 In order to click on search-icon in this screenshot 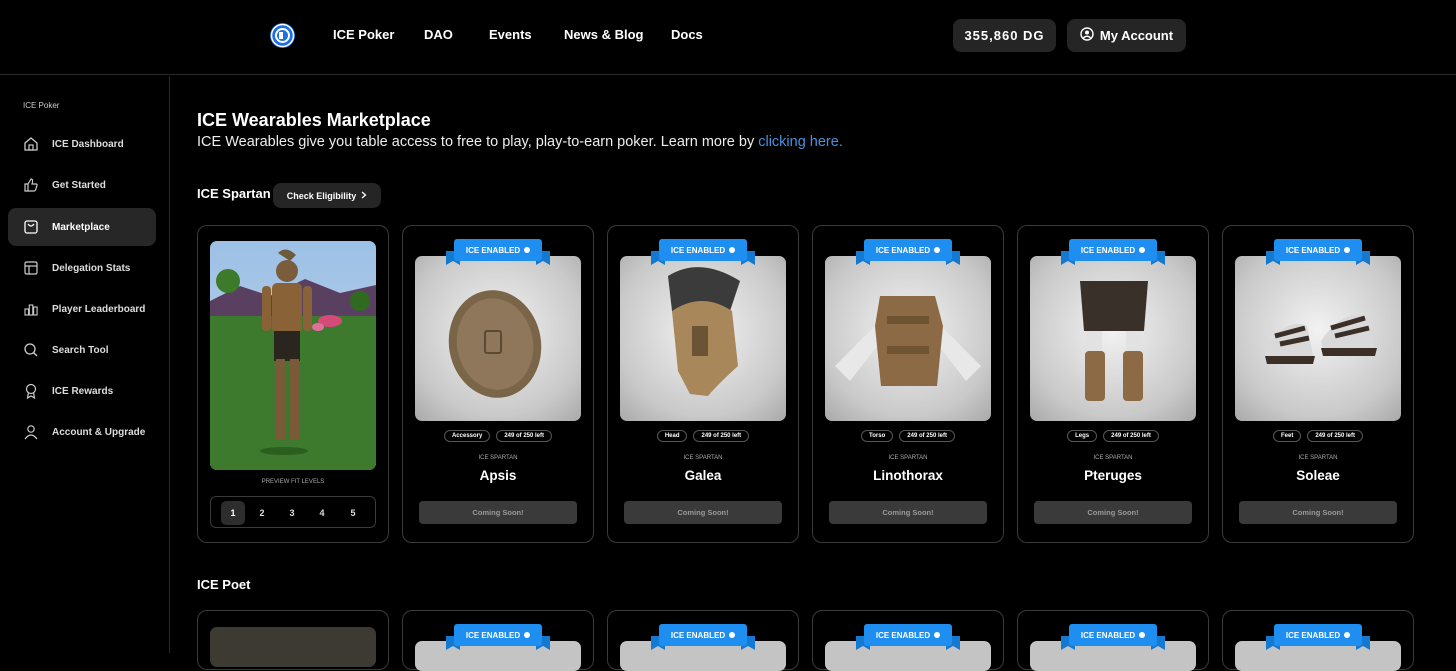, I will do `click(31, 350)`.